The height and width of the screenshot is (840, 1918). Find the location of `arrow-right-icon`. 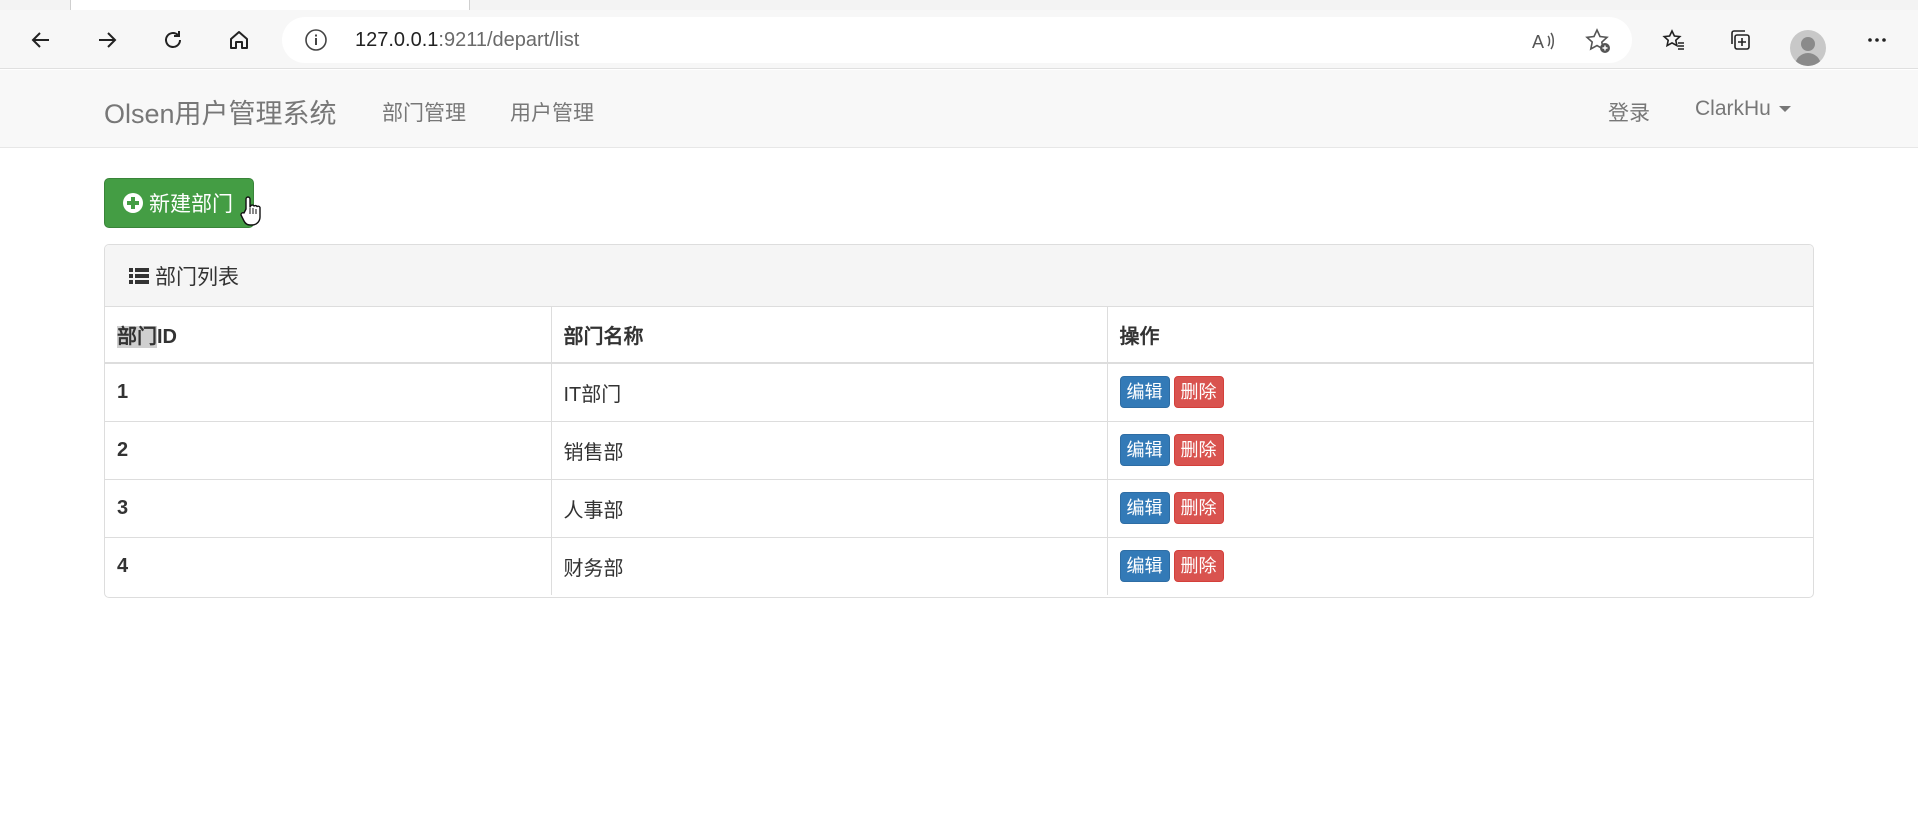

arrow-right-icon is located at coordinates (108, 40).